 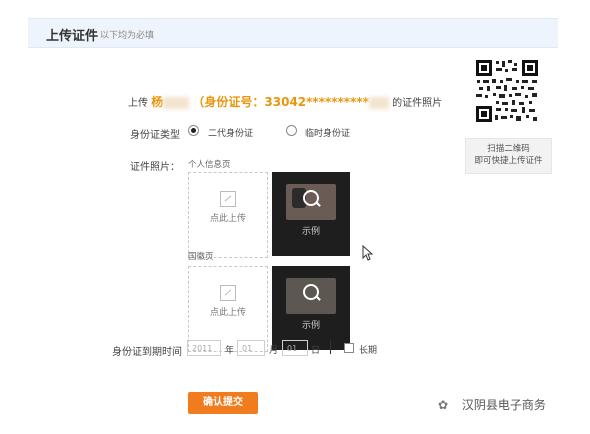 I want to click on front-page-label: 个人信息页, so click(x=209, y=165).